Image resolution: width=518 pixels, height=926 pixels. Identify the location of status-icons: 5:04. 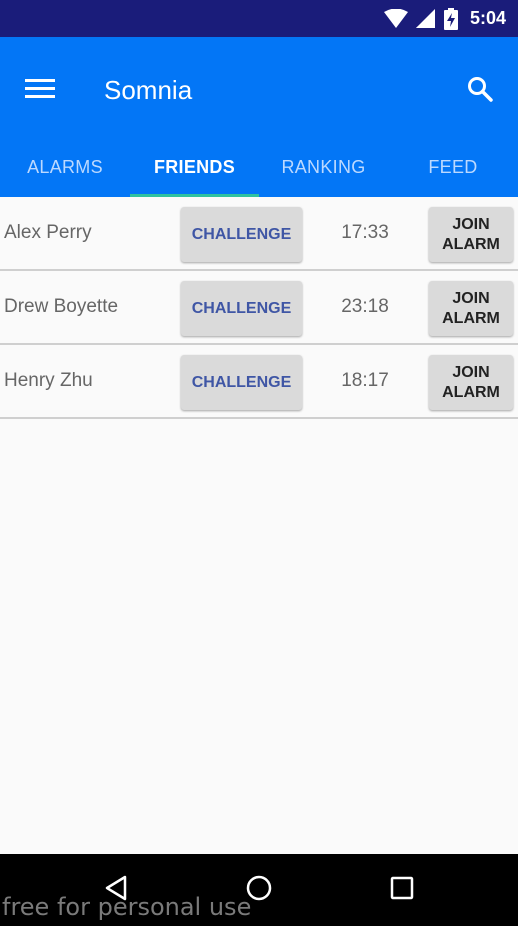
(444, 18).